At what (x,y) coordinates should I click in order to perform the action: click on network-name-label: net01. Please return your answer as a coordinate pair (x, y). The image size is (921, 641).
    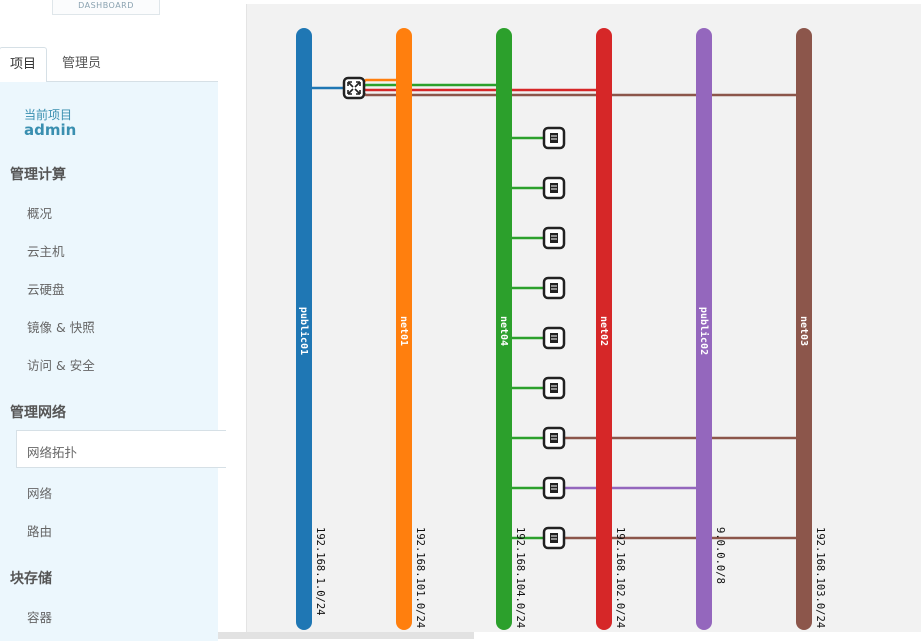
    Looking at the image, I should click on (403, 331).